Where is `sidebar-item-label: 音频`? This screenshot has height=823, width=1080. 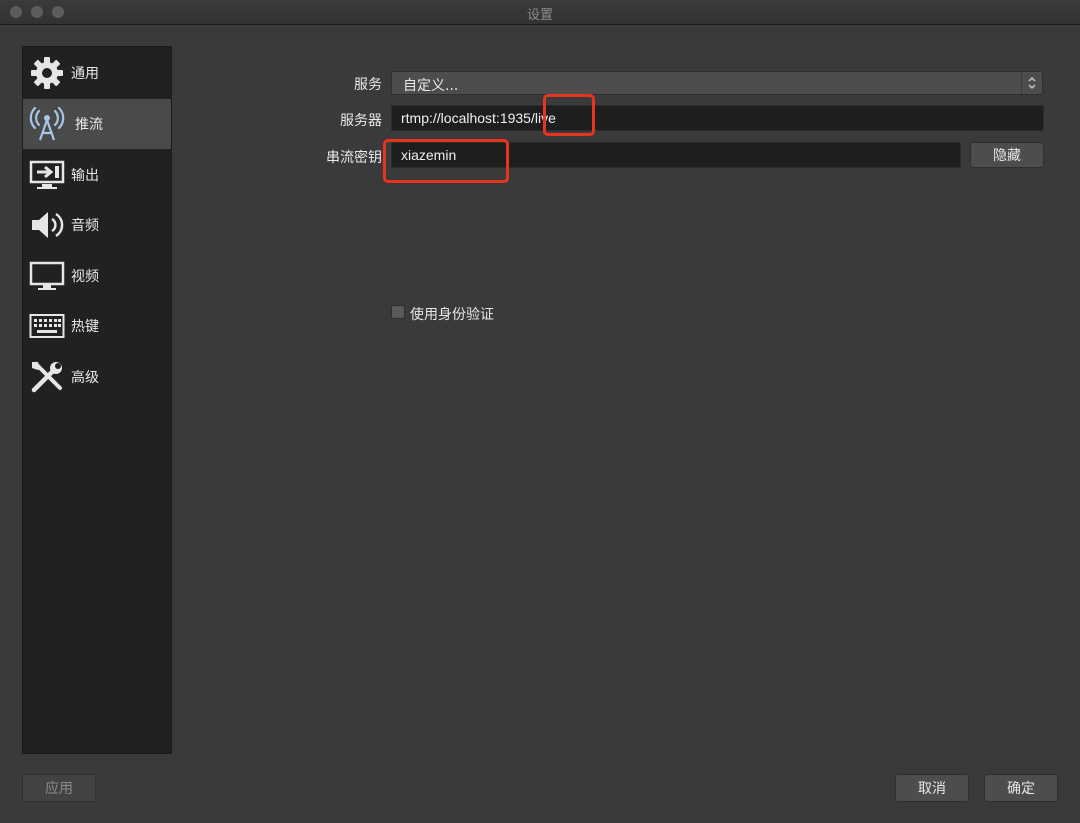
sidebar-item-label: 音频 is located at coordinates (85, 226).